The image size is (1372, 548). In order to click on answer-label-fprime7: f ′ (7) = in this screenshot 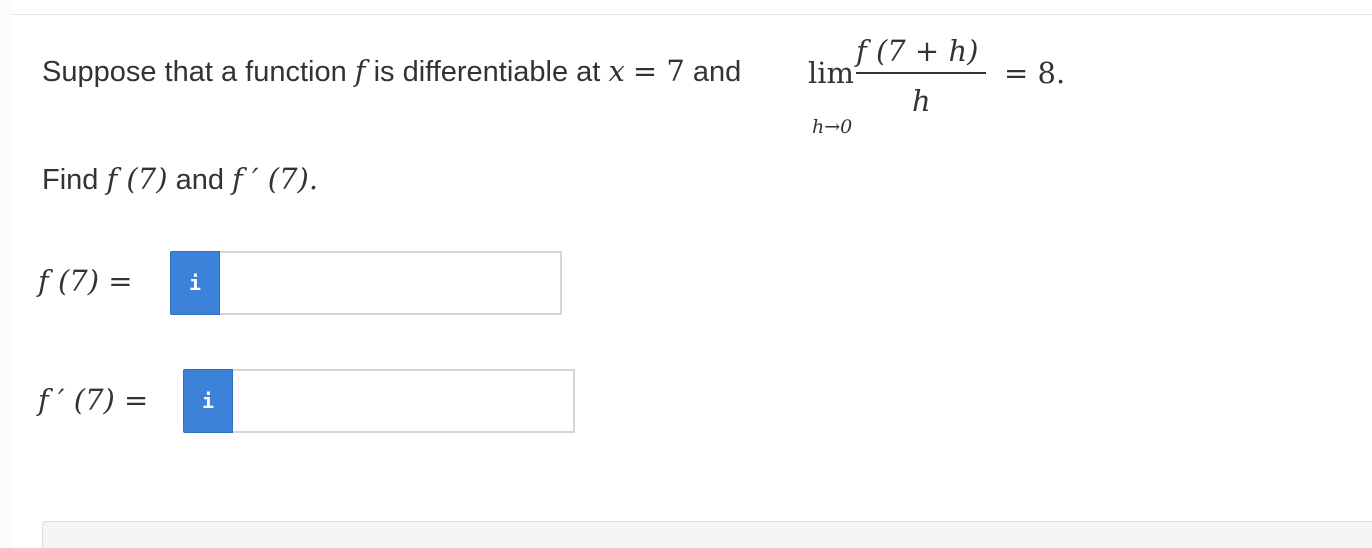, I will do `click(93, 400)`.